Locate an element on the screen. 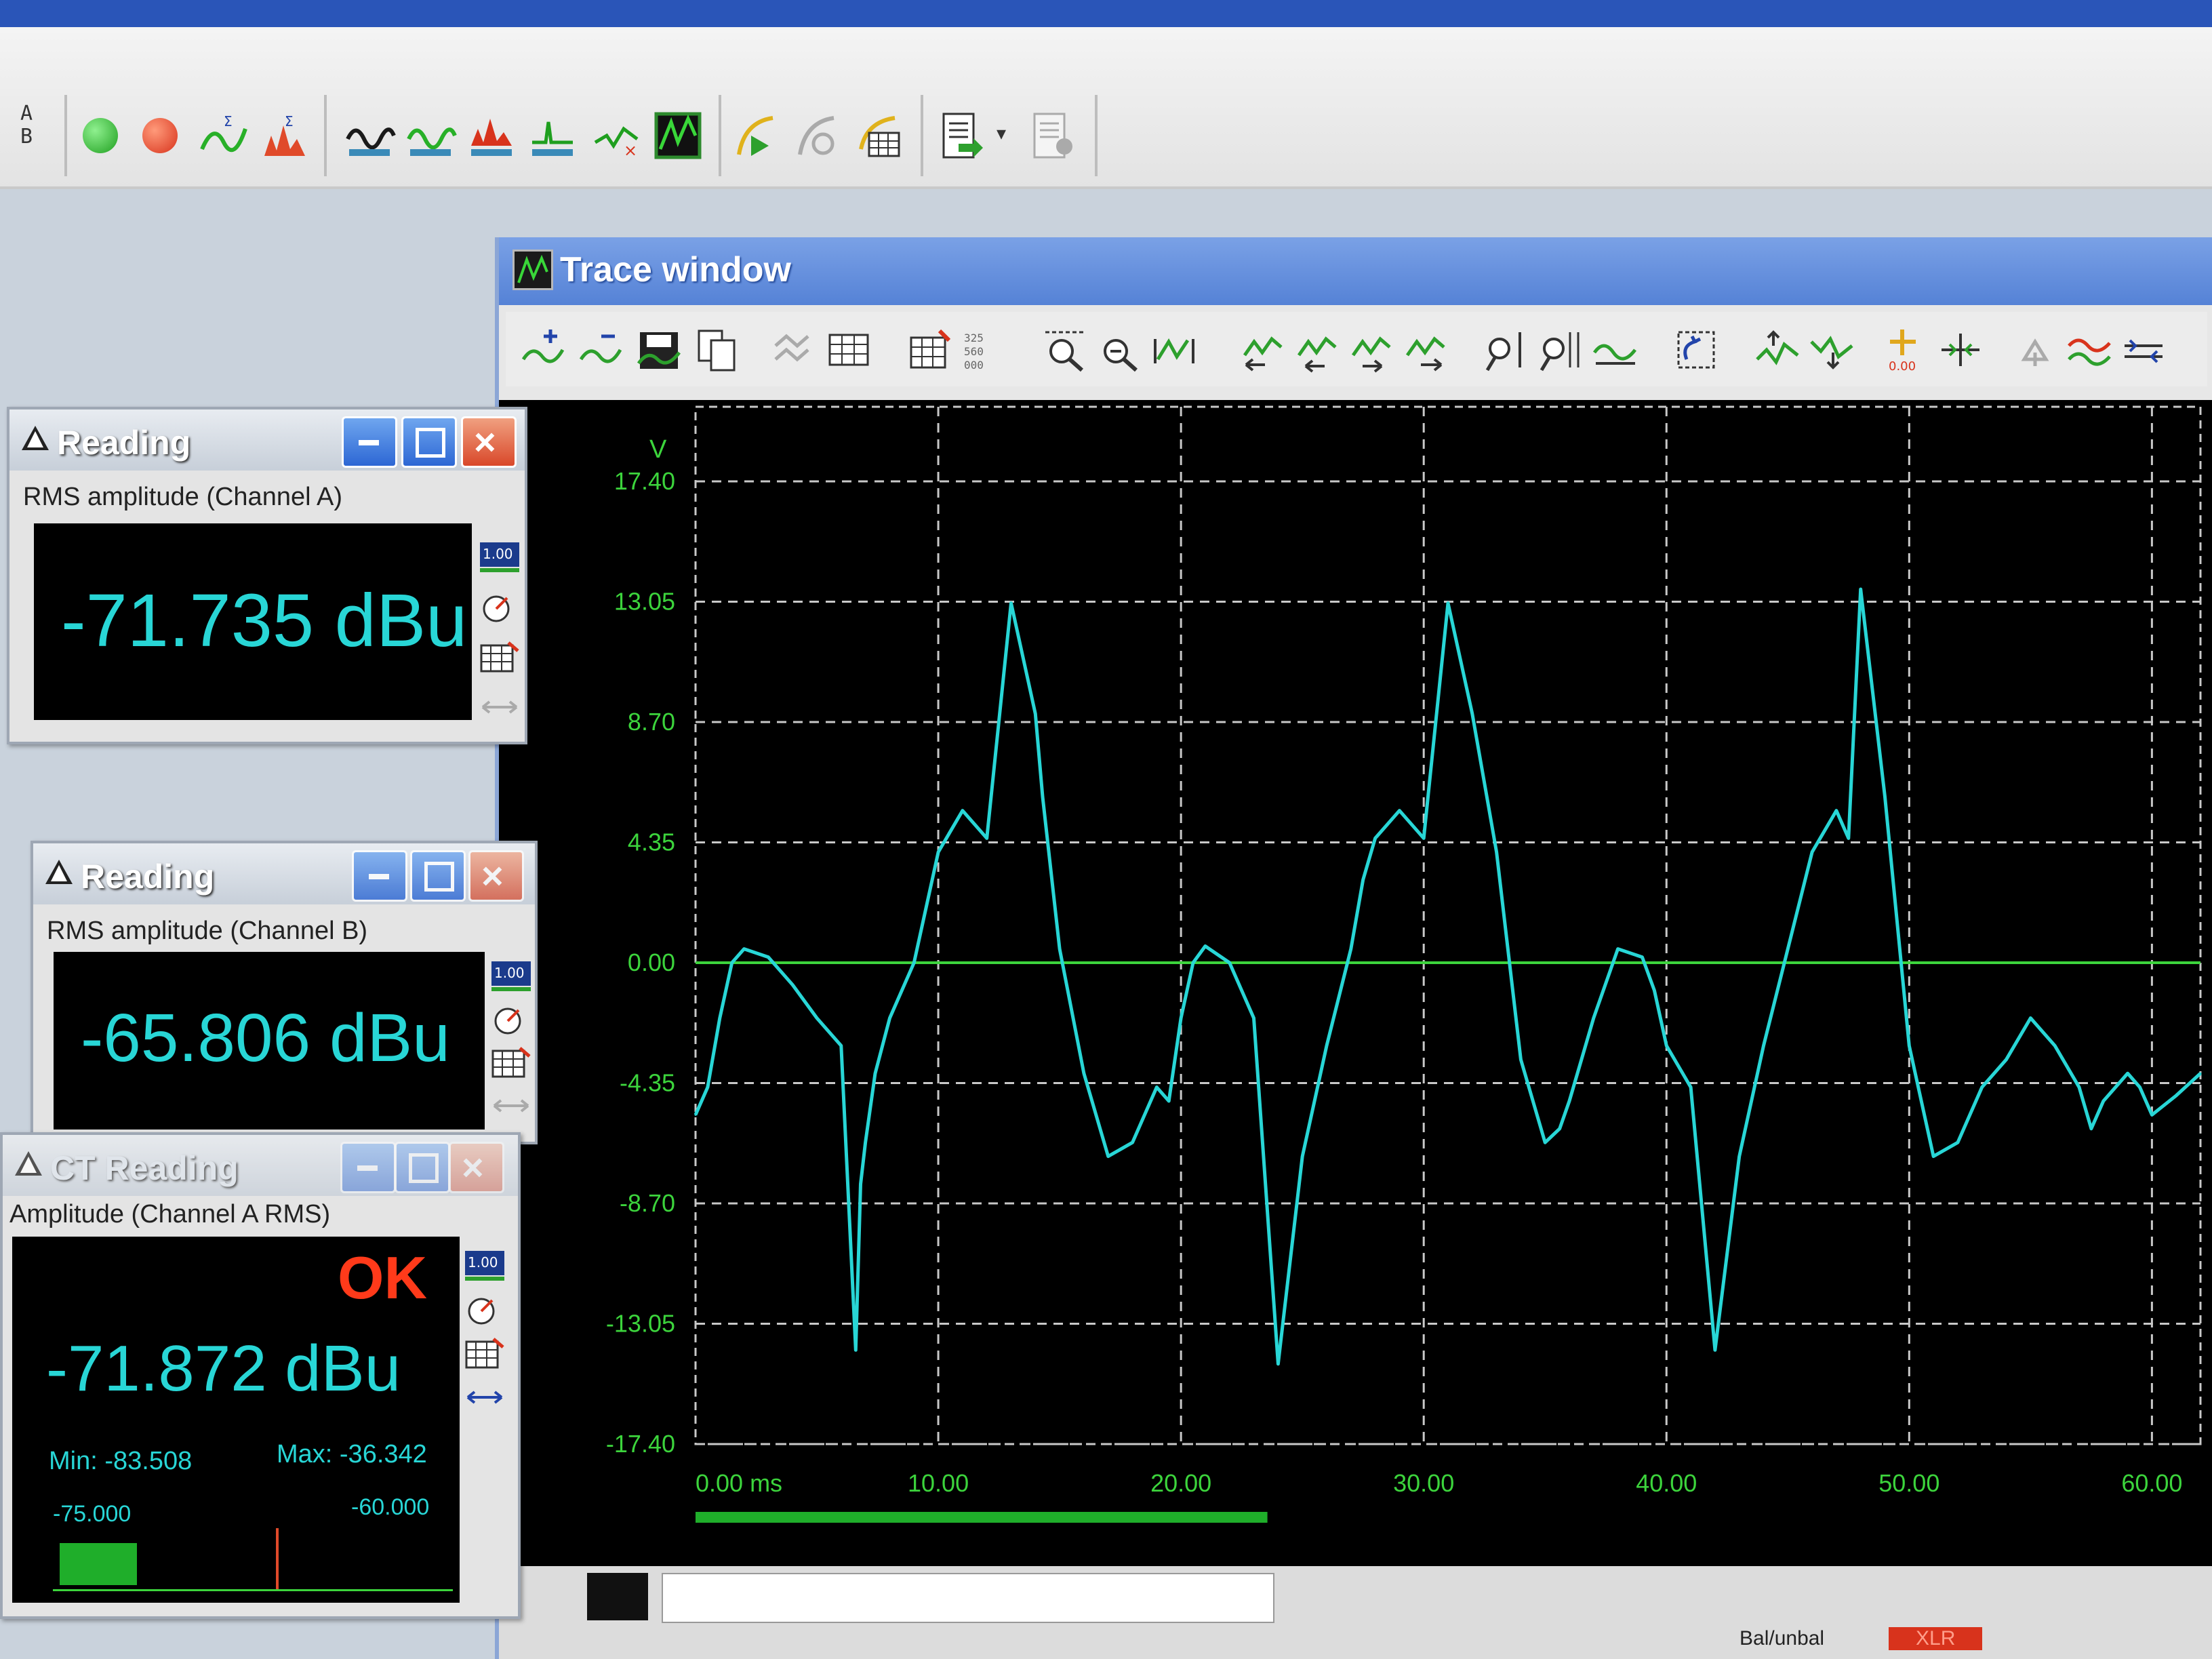  compare-button is located at coordinates (794, 349).